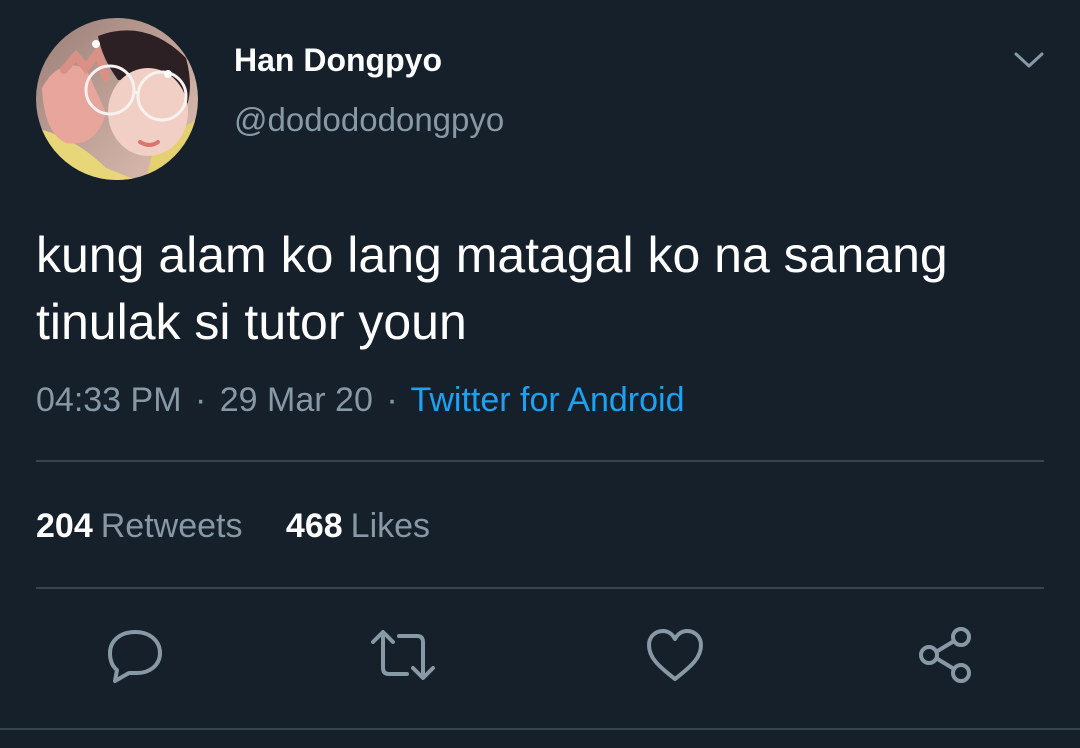 The image size is (1080, 748). I want to click on avatar, so click(117, 99).